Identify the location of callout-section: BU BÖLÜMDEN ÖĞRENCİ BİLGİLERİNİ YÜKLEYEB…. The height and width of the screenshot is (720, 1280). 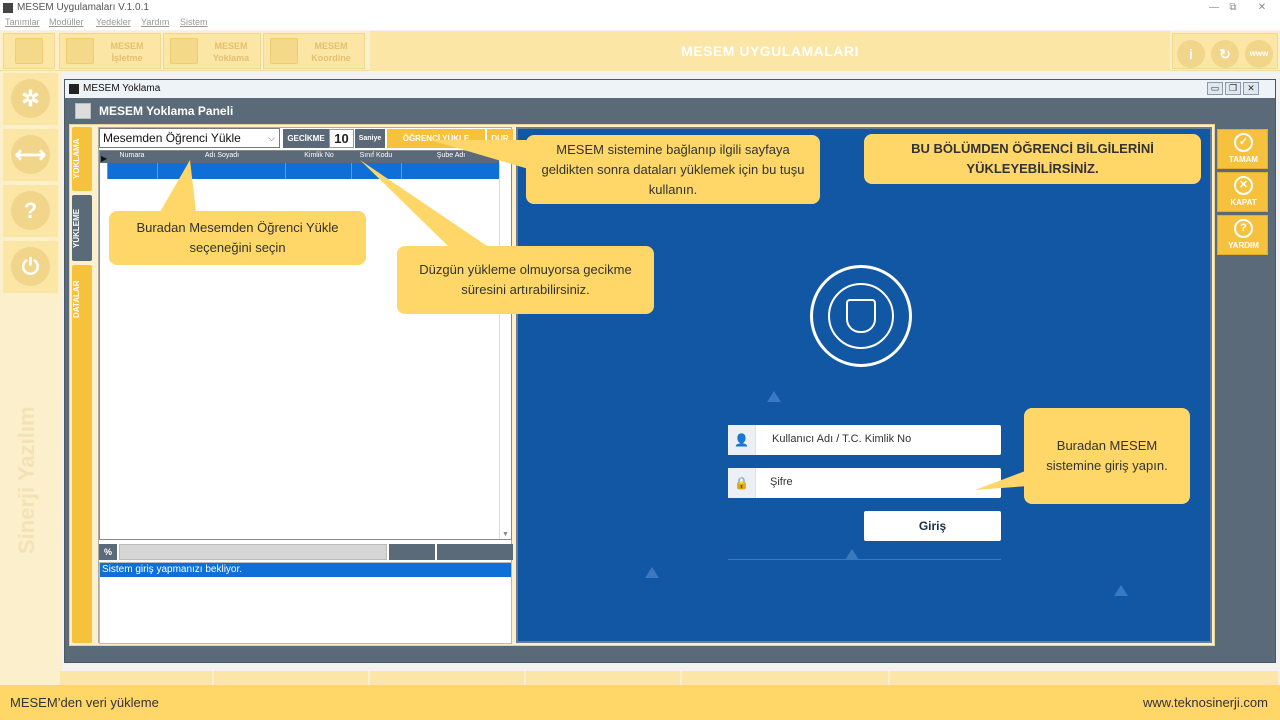
(1032, 159).